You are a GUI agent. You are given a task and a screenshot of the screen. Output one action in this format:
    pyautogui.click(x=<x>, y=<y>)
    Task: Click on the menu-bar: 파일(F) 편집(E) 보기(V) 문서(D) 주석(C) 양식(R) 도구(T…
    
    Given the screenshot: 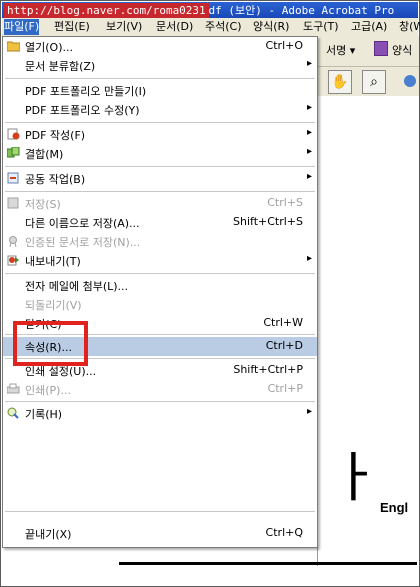 What is the action you would take?
    pyautogui.click(x=211, y=27)
    